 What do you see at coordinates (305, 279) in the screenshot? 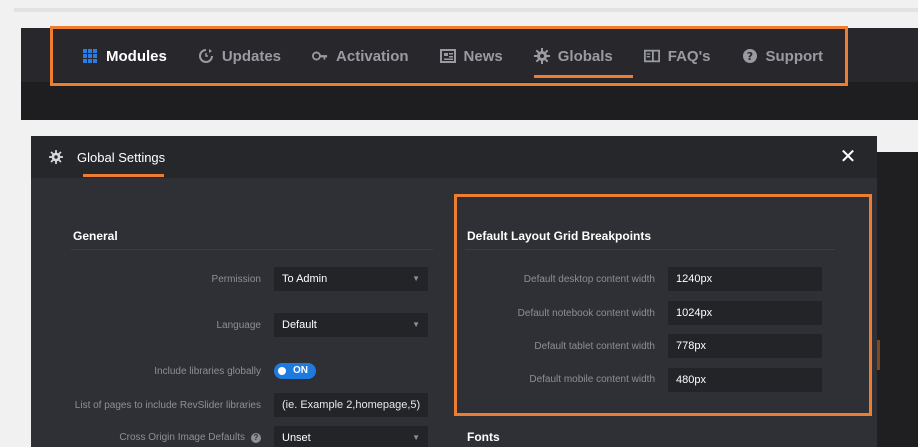
I see `permission-value: To Admin` at bounding box center [305, 279].